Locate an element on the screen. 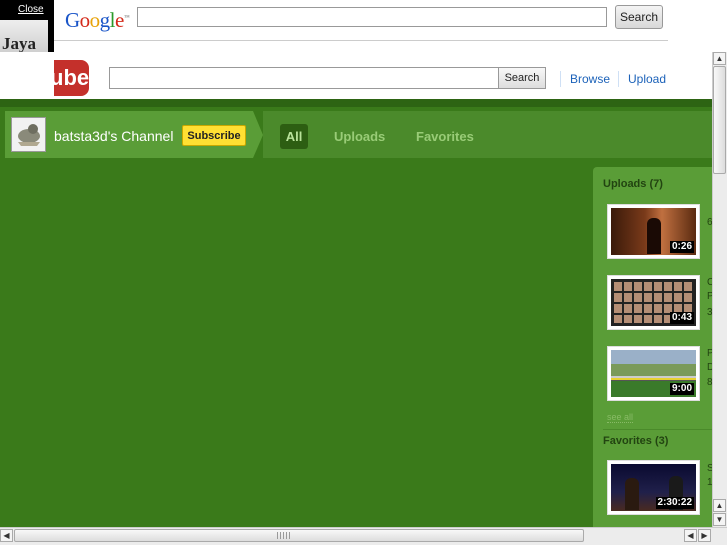  channel-name: batsta3d's Channel is located at coordinates (114, 136).